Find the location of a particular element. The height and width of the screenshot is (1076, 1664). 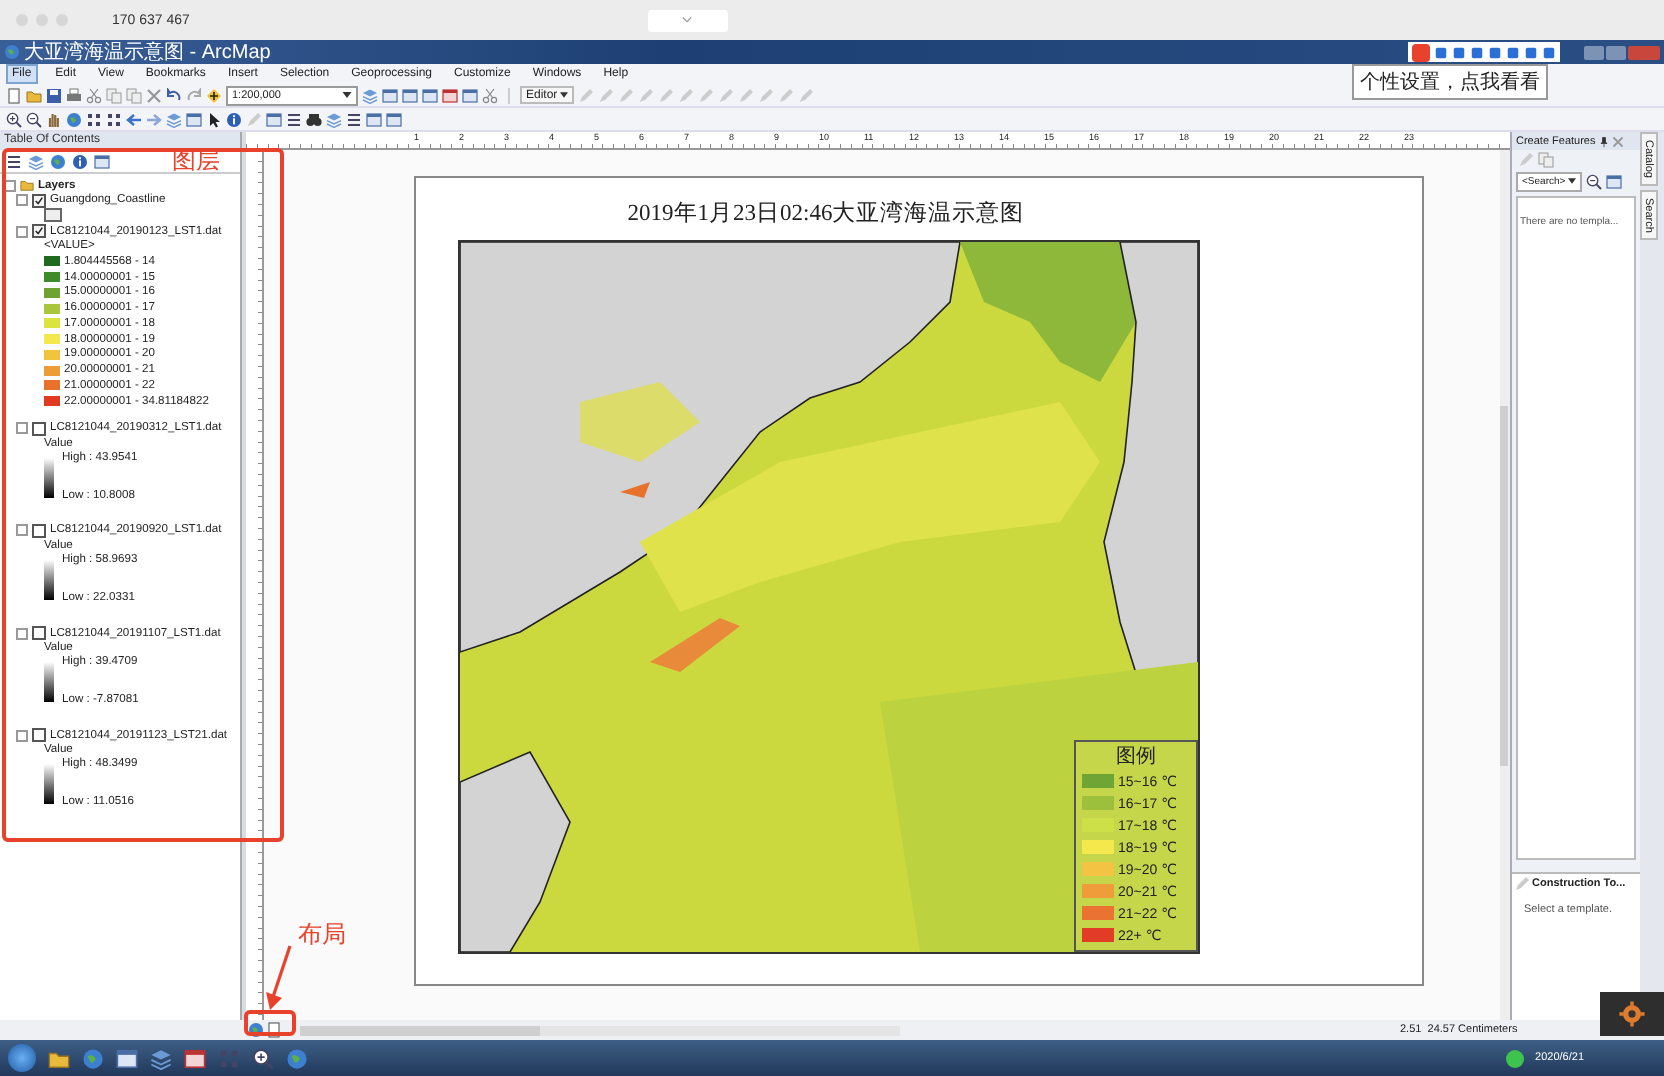

back-arrow-icon is located at coordinates (134, 119).